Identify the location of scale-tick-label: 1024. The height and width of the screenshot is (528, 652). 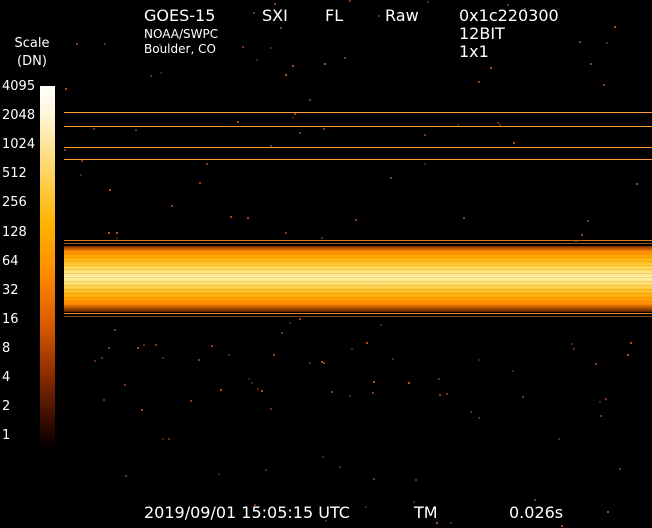
(19, 145).